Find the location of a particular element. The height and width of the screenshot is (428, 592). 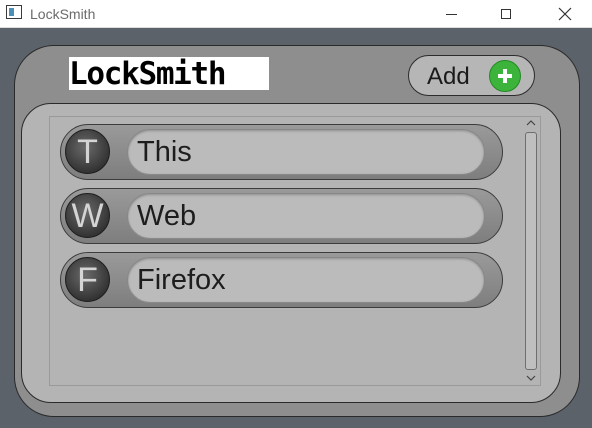

add-button-label: Add is located at coordinates (448, 76).